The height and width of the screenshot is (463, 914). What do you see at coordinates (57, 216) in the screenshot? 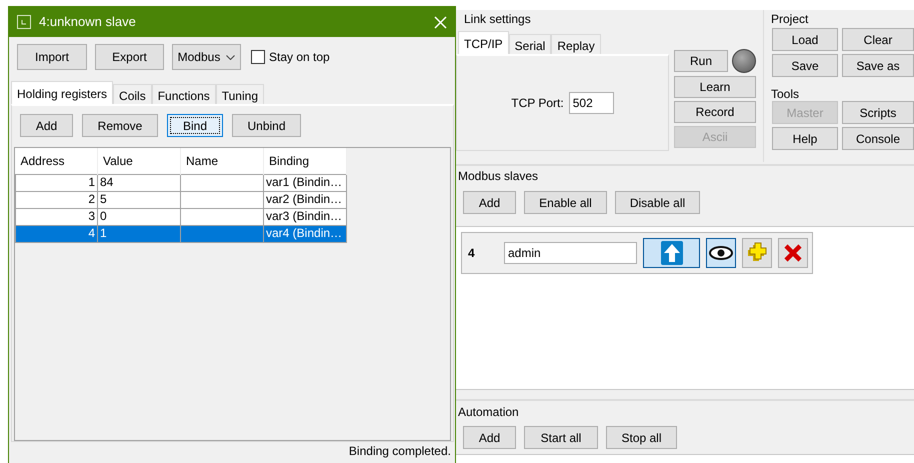
I see `table-cell: 3` at bounding box center [57, 216].